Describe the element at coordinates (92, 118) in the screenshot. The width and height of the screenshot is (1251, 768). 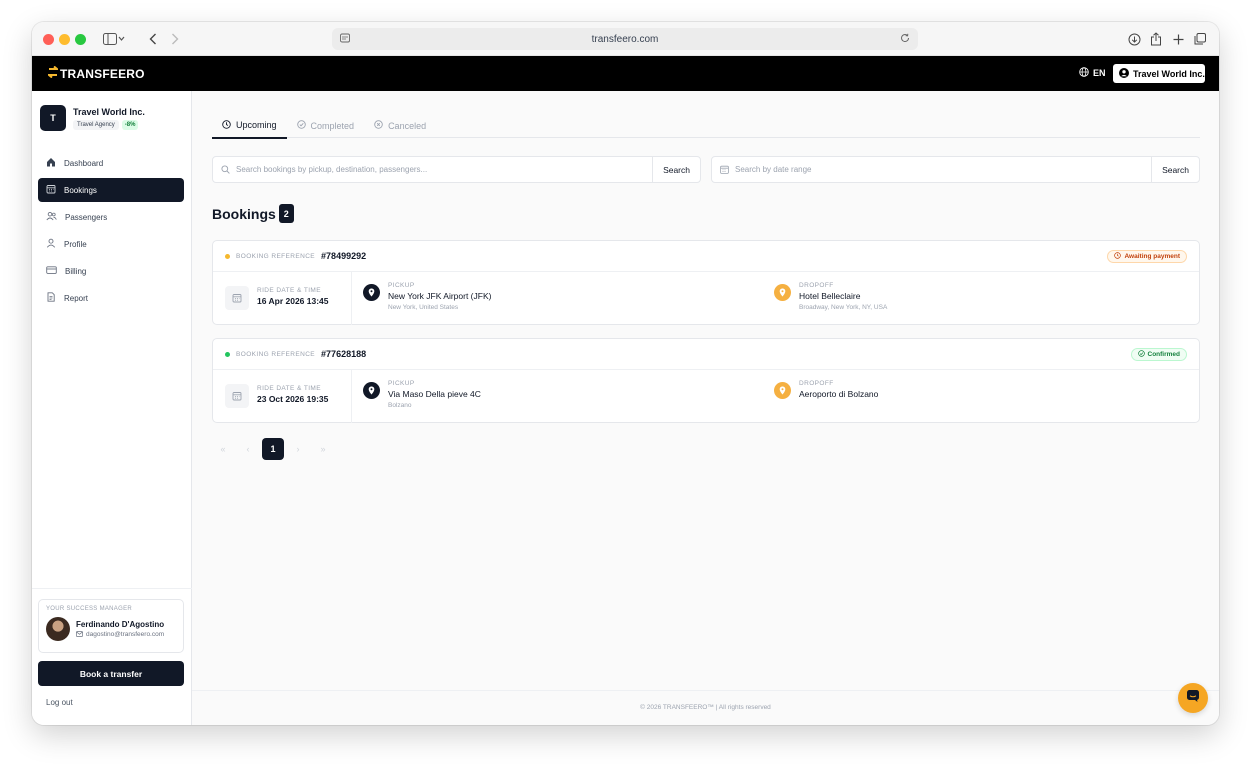
I see `organization-card: T Travel World Inc. Travel Agency -8%` at that location.